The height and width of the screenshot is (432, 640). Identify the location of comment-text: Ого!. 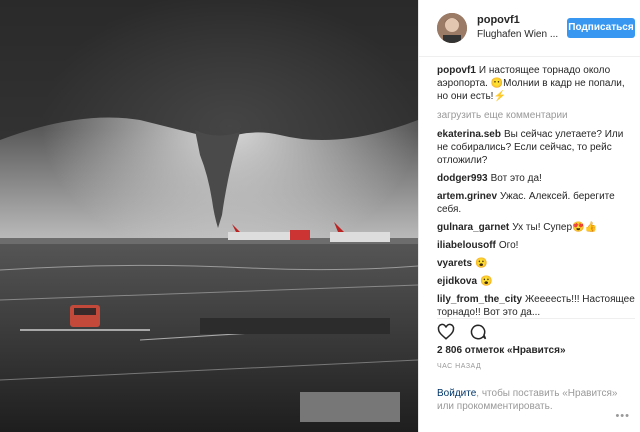
(508, 245).